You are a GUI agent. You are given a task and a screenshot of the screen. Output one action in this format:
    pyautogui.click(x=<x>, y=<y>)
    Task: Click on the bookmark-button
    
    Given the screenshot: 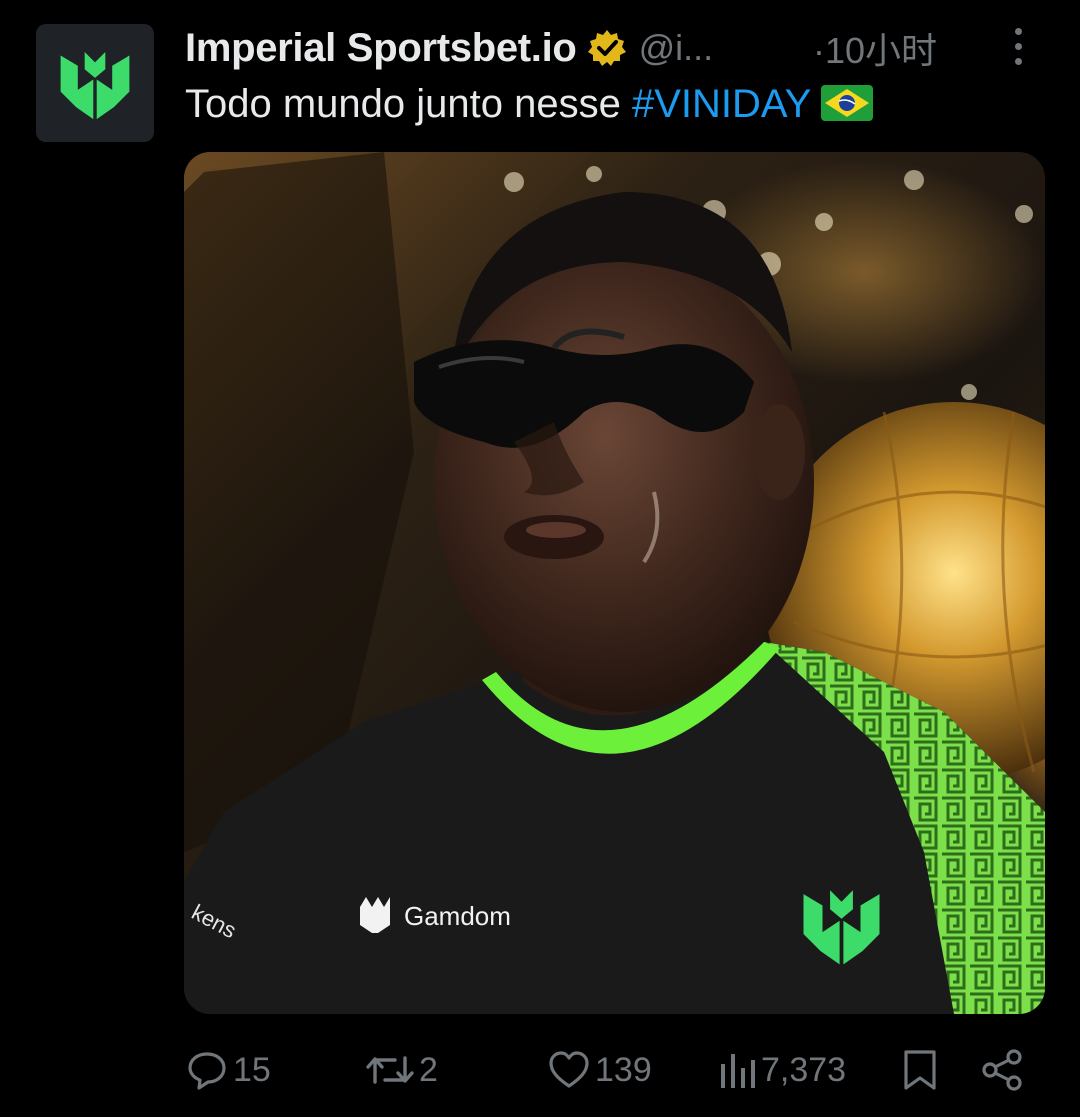 What is the action you would take?
    pyautogui.click(x=920, y=1070)
    